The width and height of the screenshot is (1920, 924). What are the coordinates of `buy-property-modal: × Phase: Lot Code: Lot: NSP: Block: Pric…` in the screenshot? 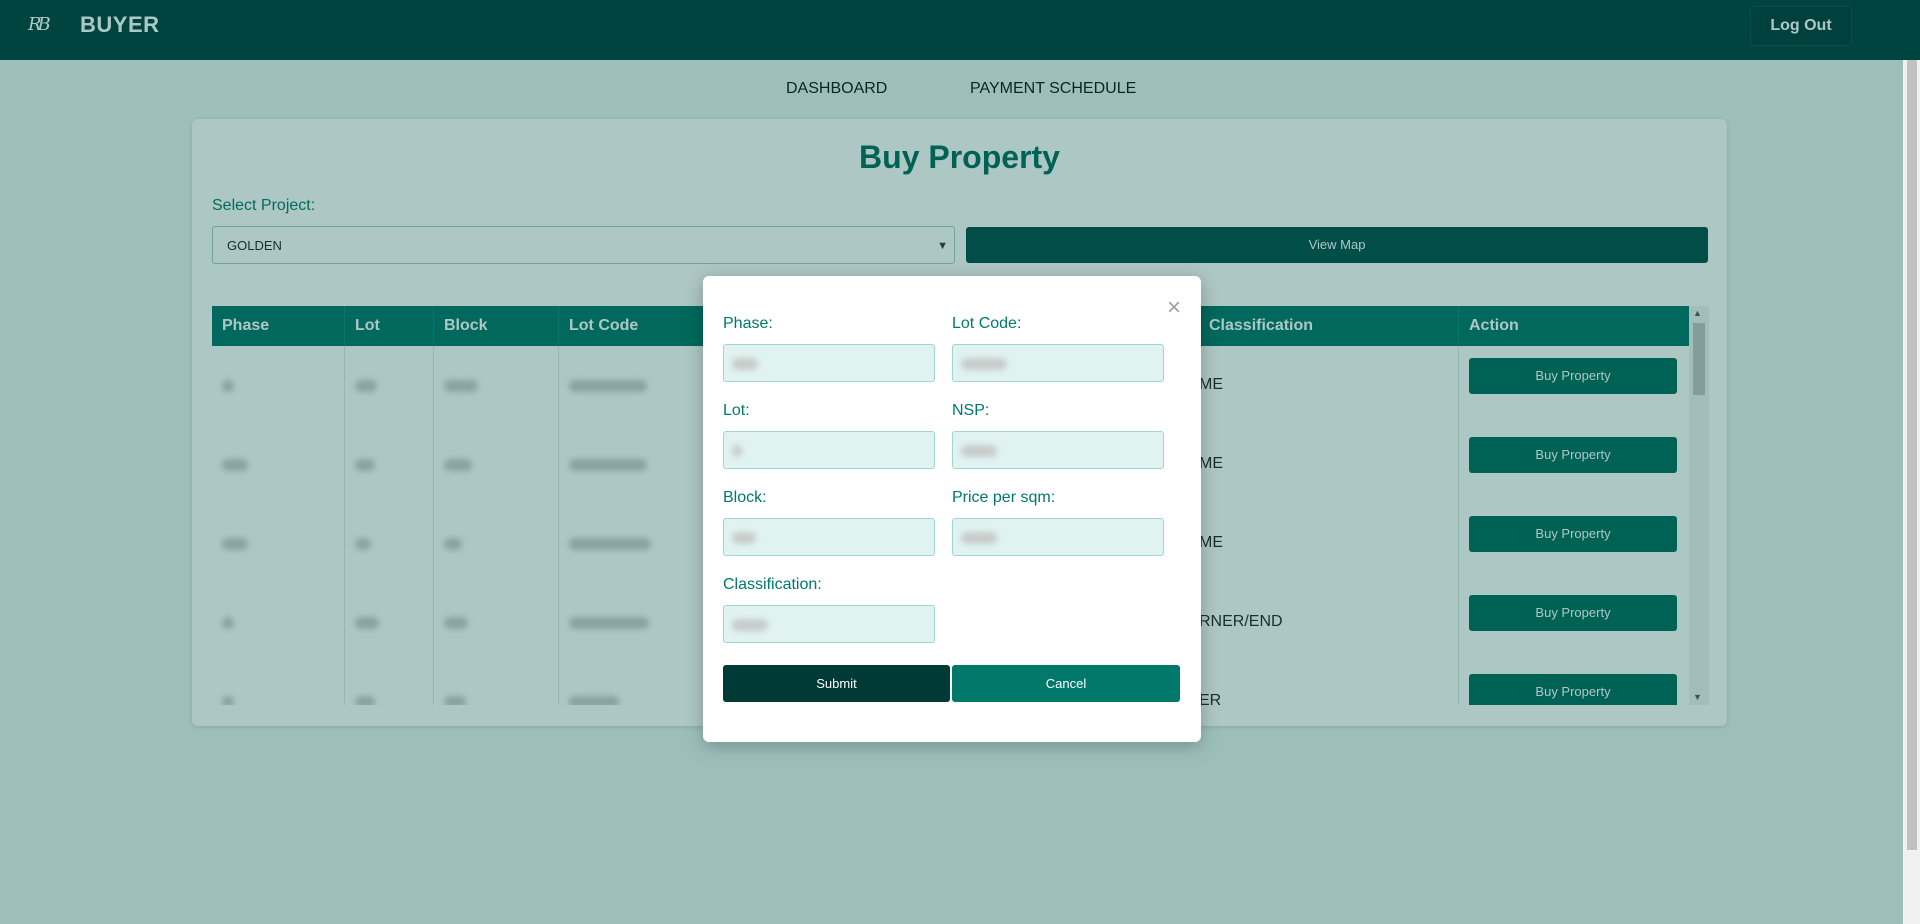 It's located at (952, 509).